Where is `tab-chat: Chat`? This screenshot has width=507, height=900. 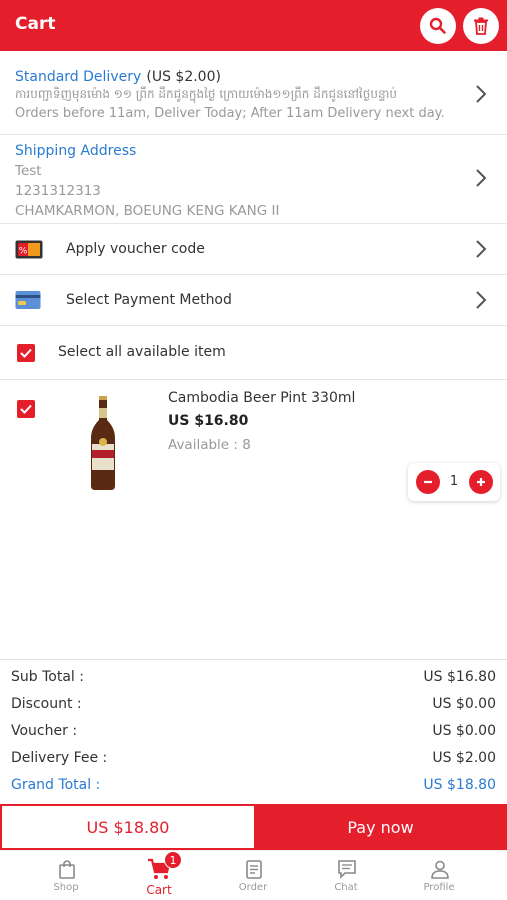
tab-chat: Chat is located at coordinates (346, 875).